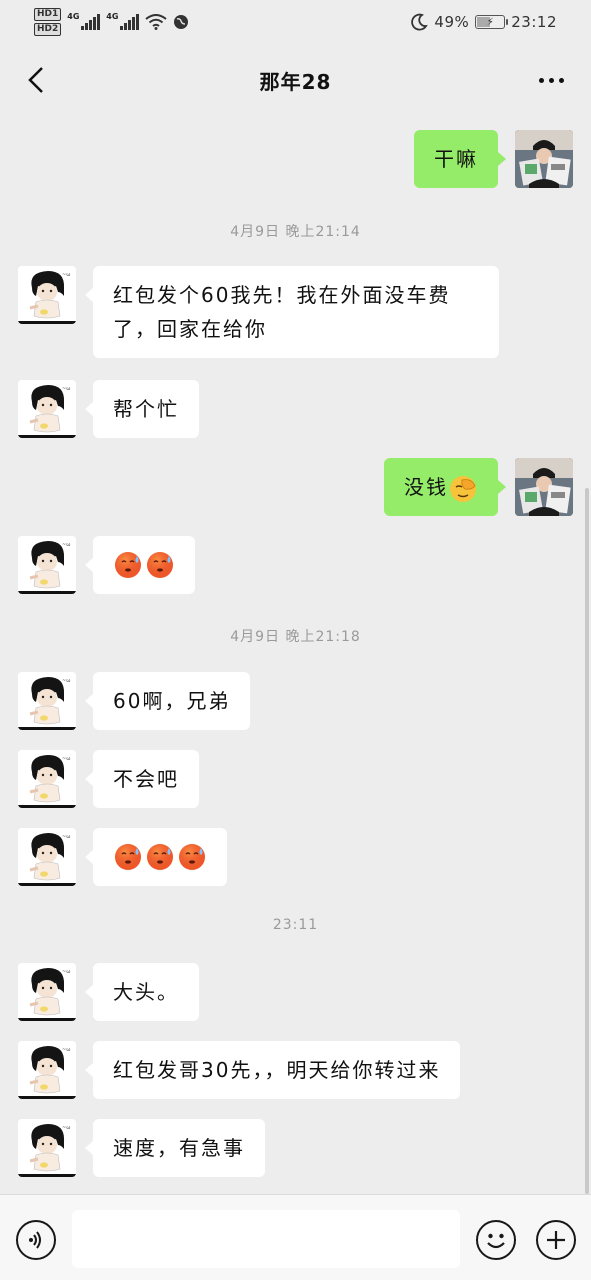 Image resolution: width=591 pixels, height=1280 pixels. What do you see at coordinates (419, 22) in the screenshot?
I see `moon-icon` at bounding box center [419, 22].